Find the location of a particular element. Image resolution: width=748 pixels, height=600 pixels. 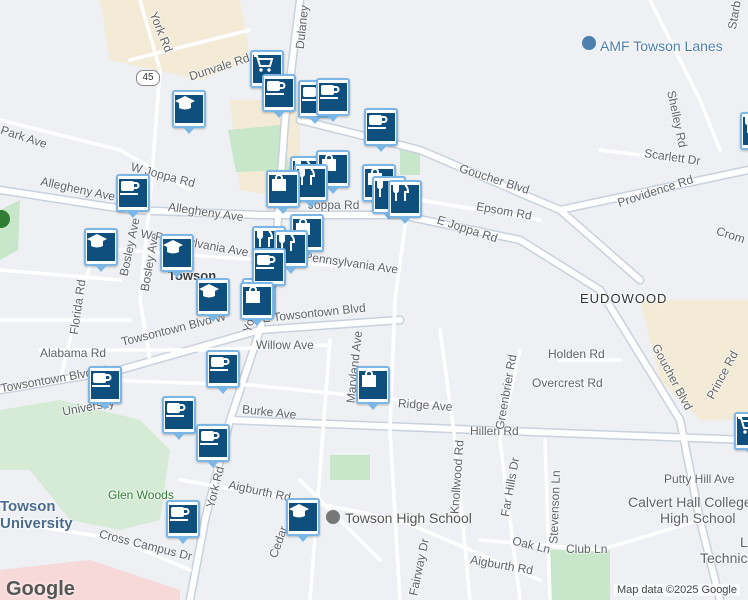

place-label-glen-woods: Glen Woods is located at coordinates (141, 495).